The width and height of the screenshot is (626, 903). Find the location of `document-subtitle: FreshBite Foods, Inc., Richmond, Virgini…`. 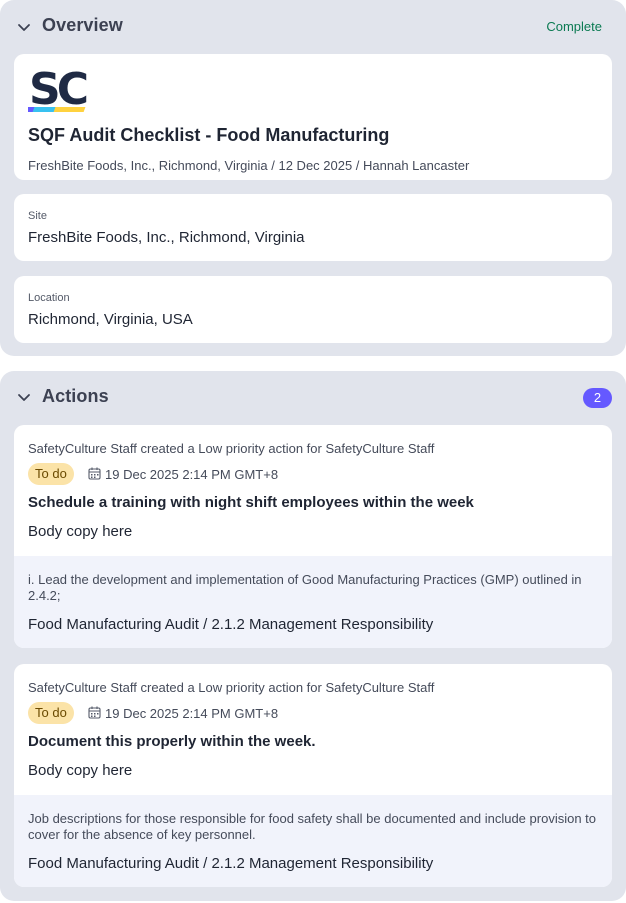

document-subtitle: FreshBite Foods, Inc., Richmond, Virgini… is located at coordinates (249, 165).